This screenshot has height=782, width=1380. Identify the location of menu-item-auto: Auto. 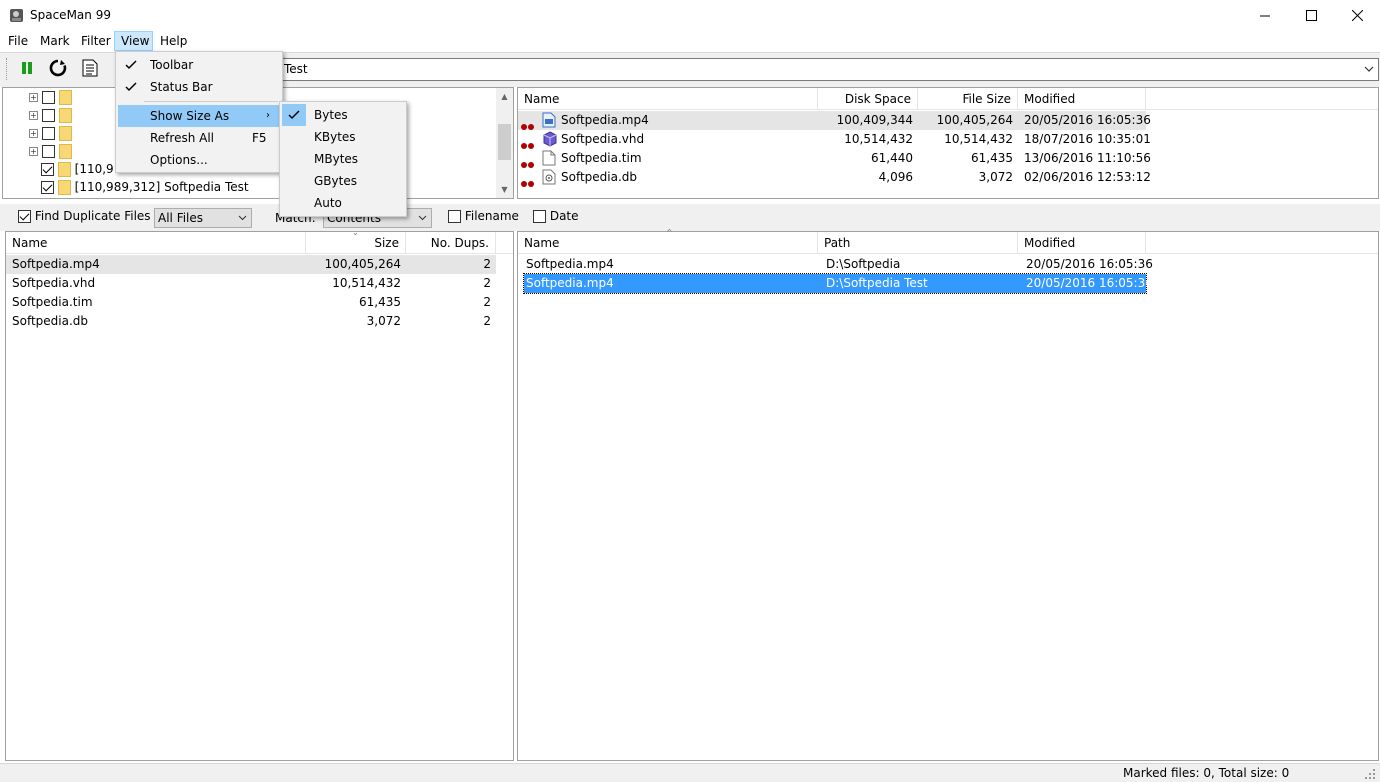
(343, 203).